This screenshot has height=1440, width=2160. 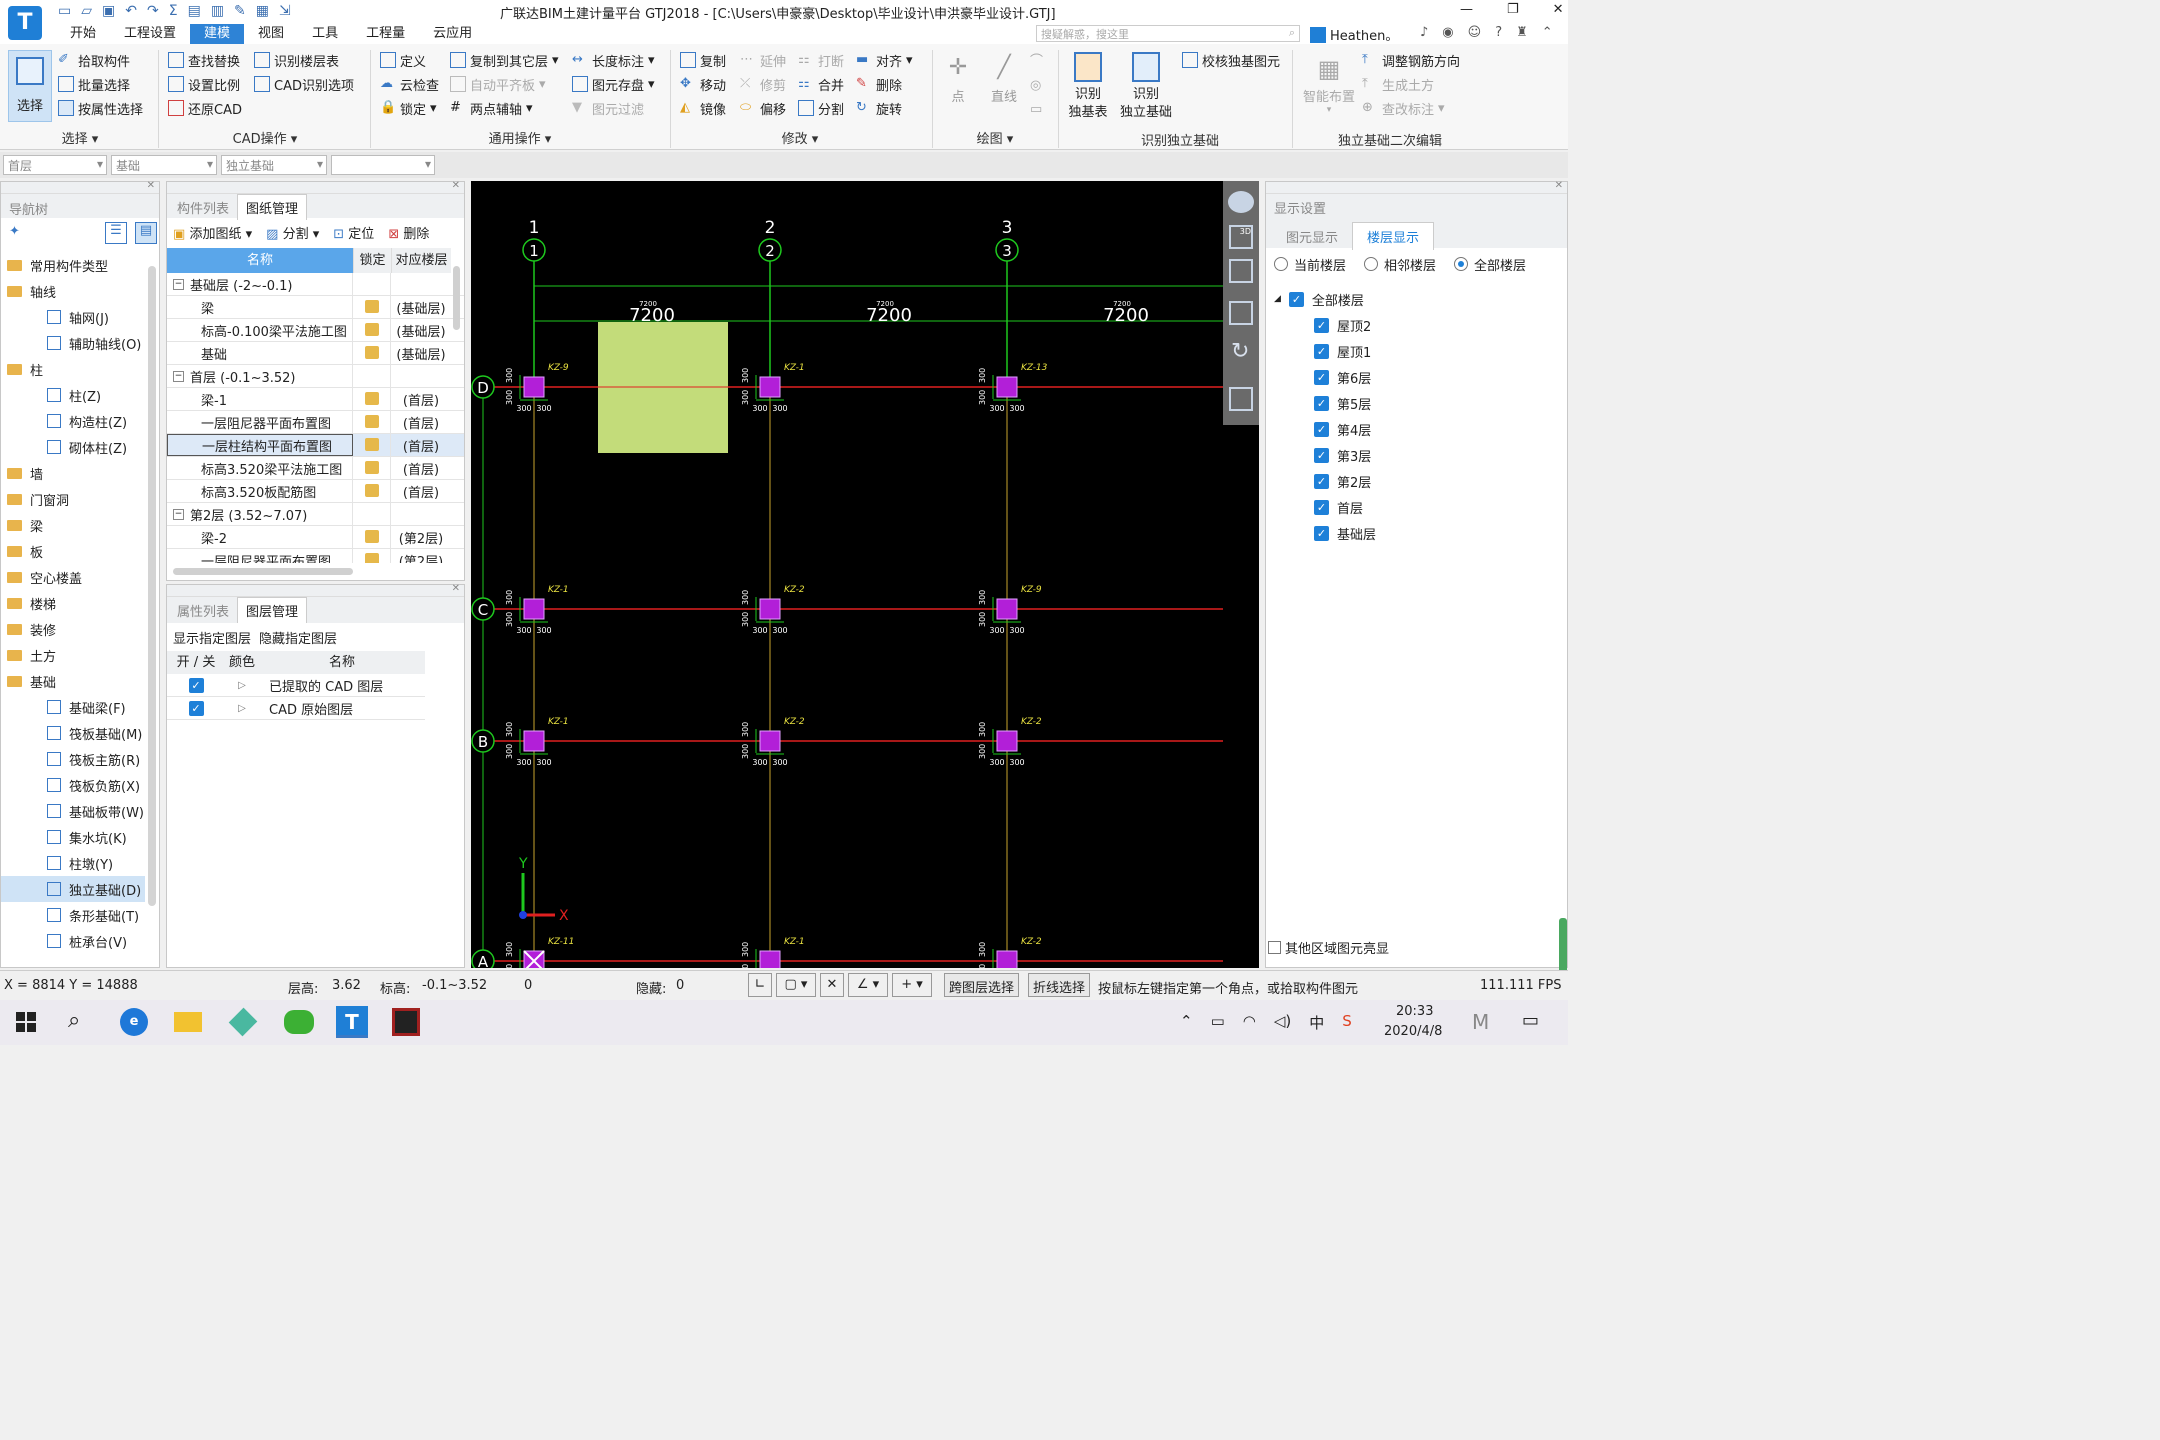 I want to click on mirror-button: ◭ 镜像, so click(x=703, y=108).